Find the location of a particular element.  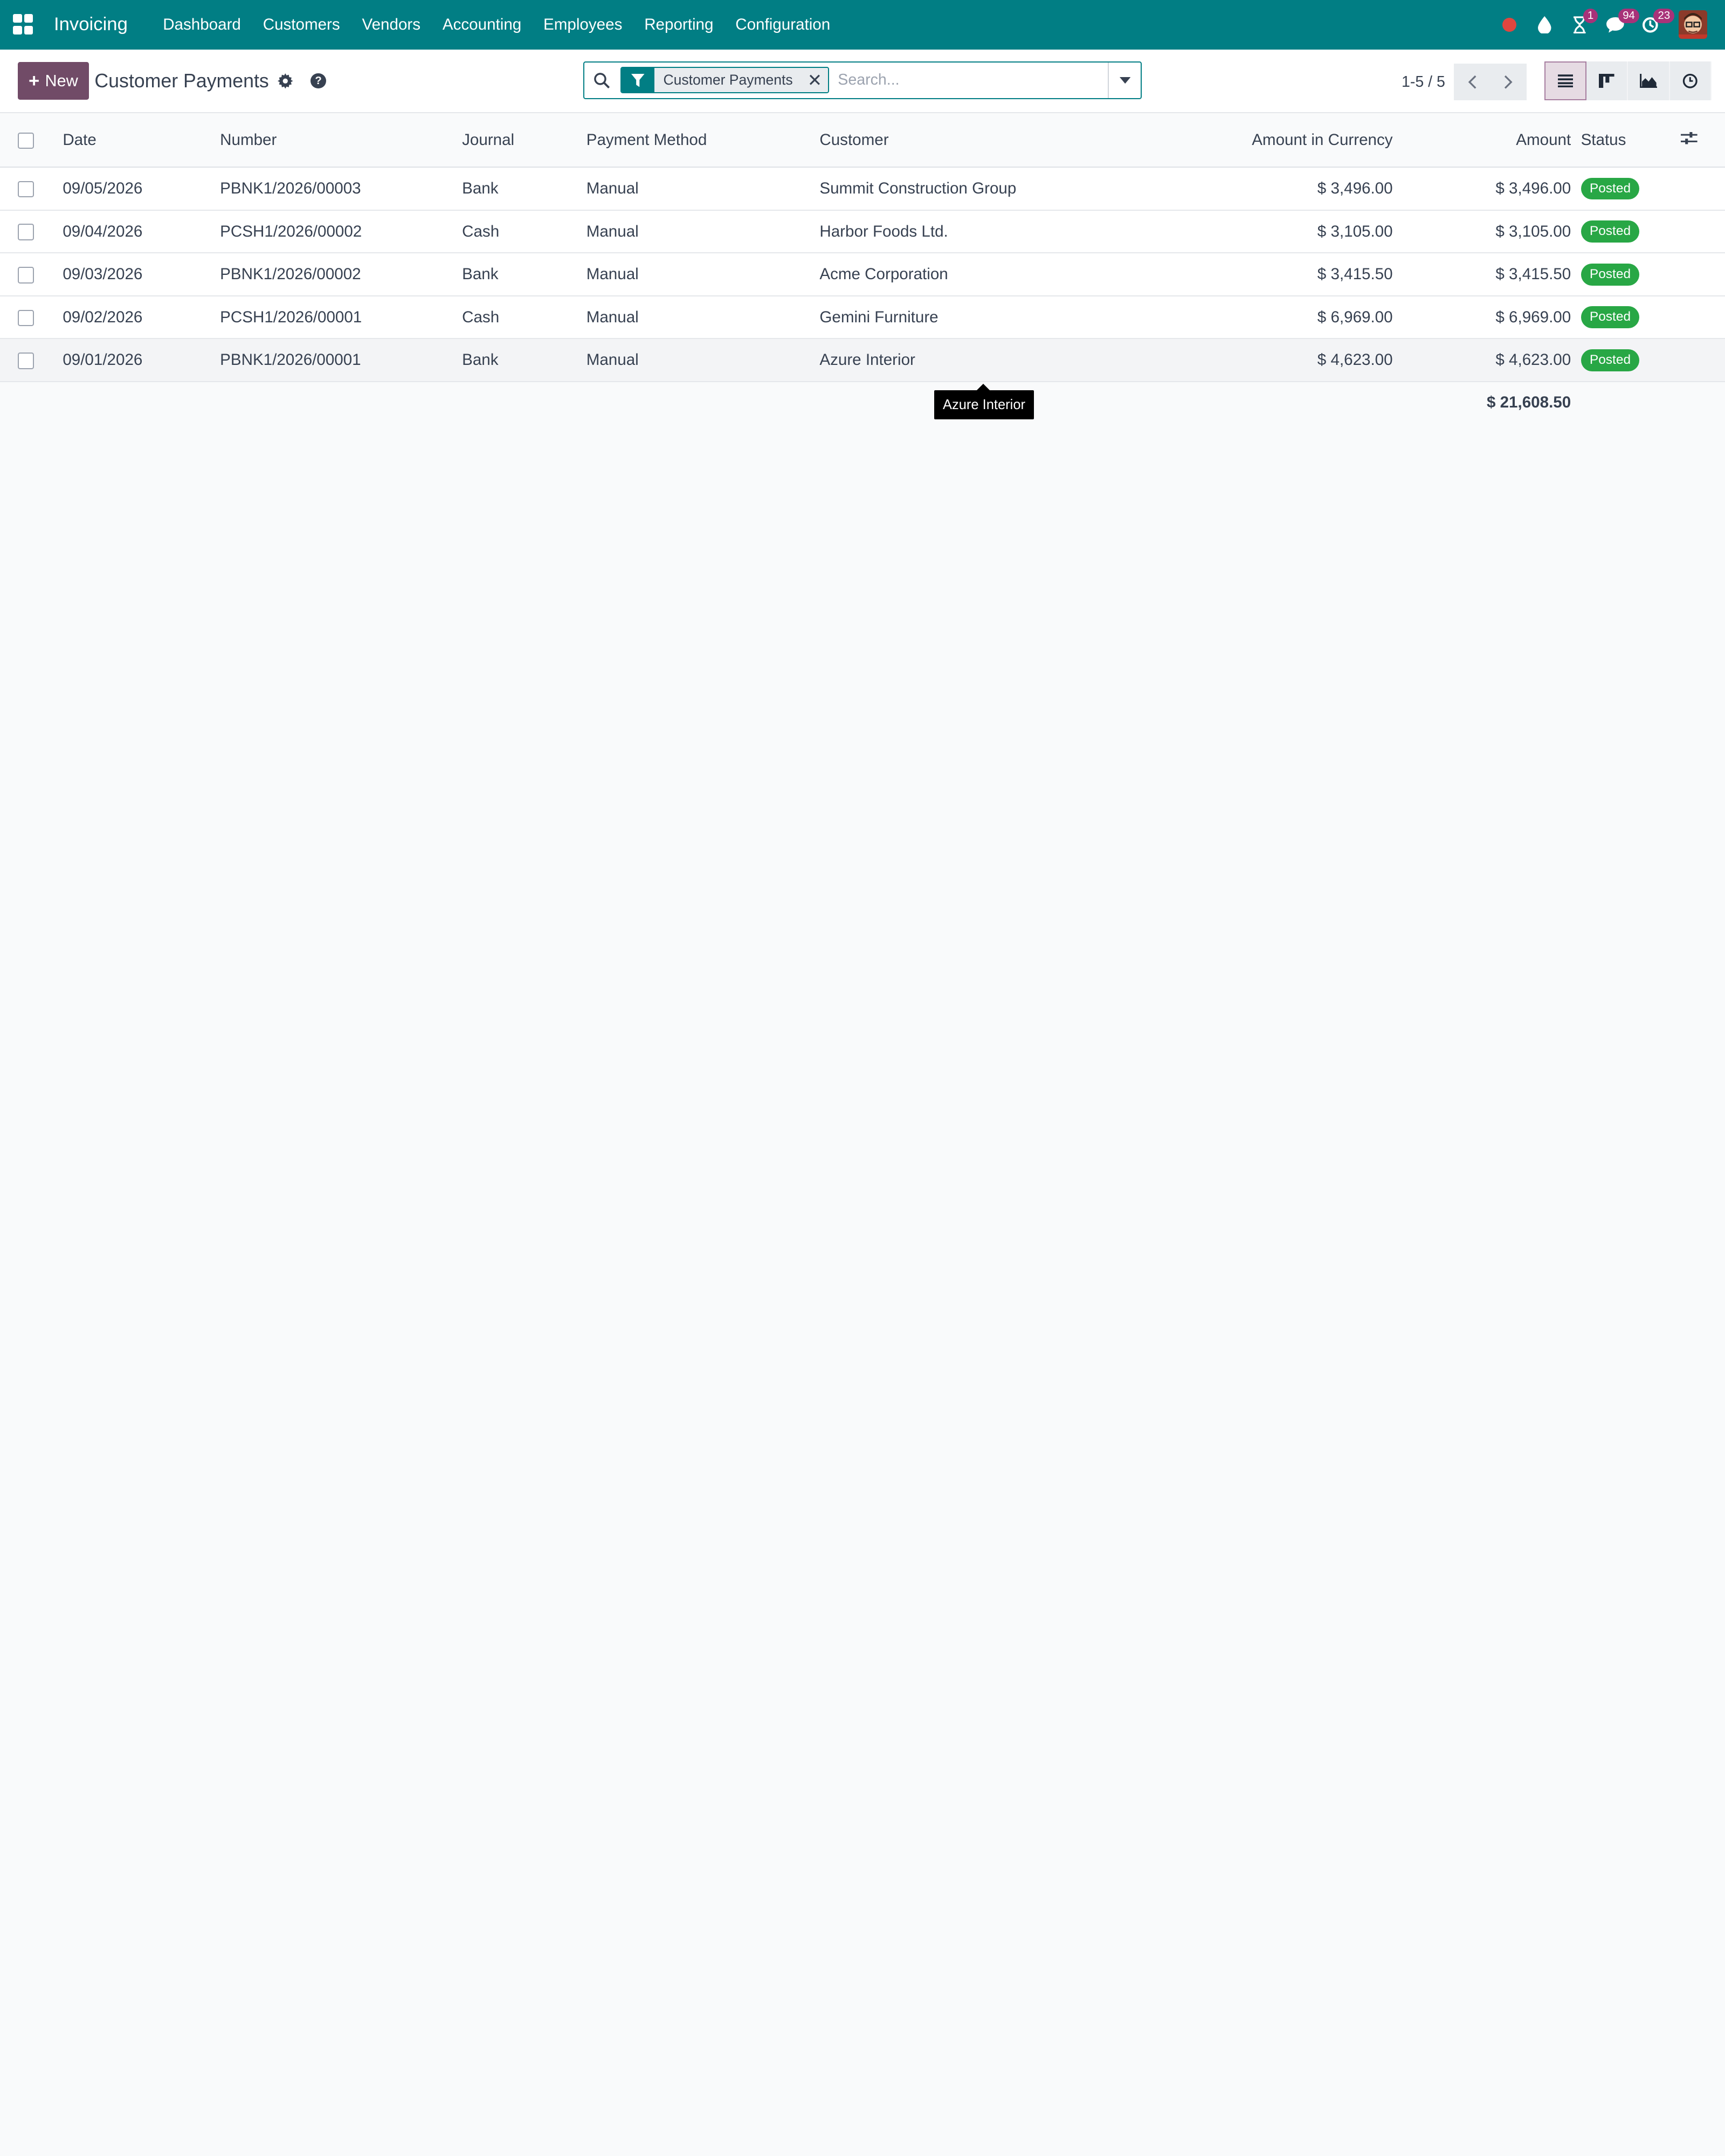

cell-date: 09/03/2026 is located at coordinates (103, 274).